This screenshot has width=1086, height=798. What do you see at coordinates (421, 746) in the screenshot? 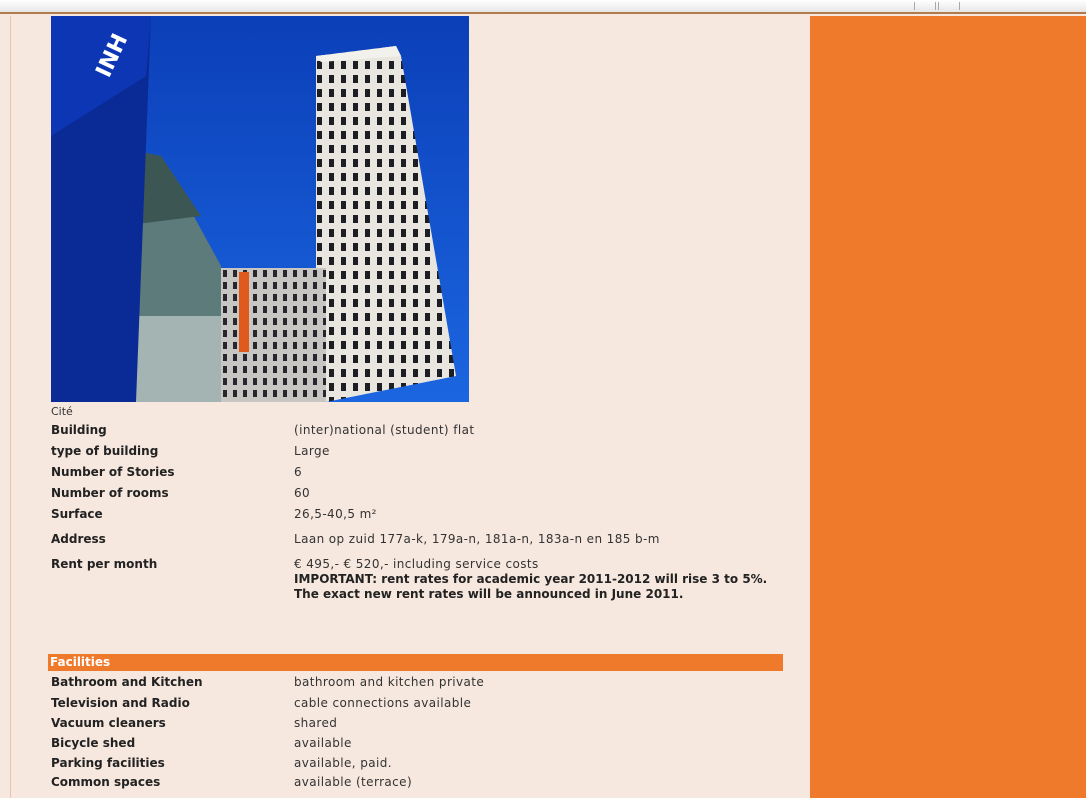
I see `facility-row-bicycle: Bicycle shed available` at bounding box center [421, 746].